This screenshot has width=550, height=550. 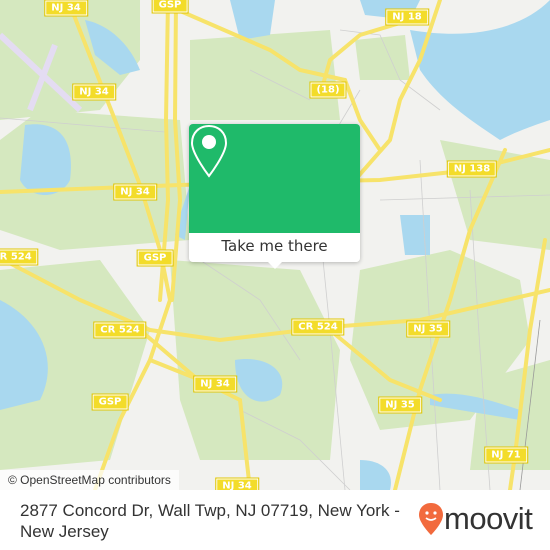 I want to click on moovit-logo: moovit, so click(x=475, y=518).